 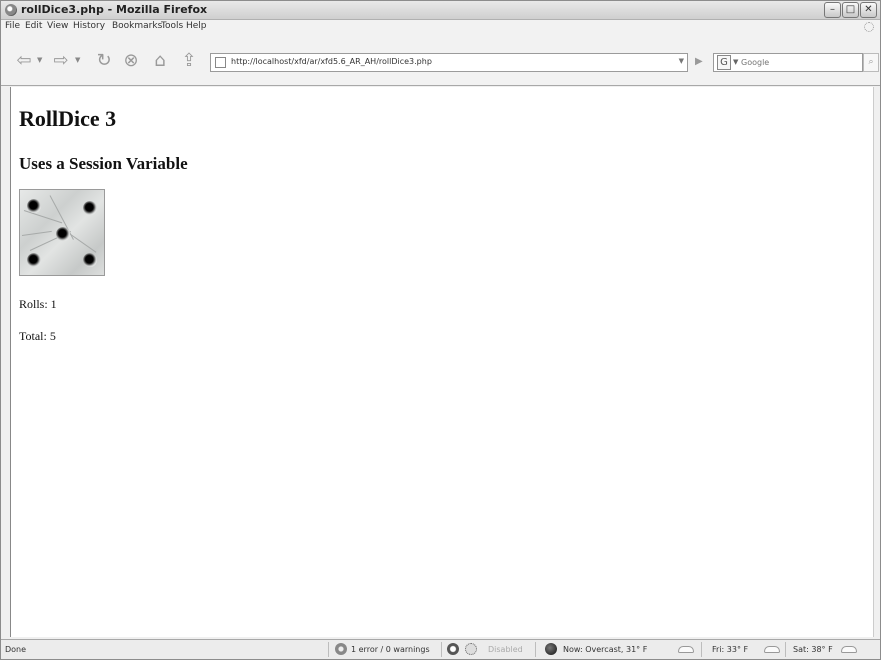 What do you see at coordinates (390, 649) in the screenshot?
I see `error-count: 1 error / 0 warnings` at bounding box center [390, 649].